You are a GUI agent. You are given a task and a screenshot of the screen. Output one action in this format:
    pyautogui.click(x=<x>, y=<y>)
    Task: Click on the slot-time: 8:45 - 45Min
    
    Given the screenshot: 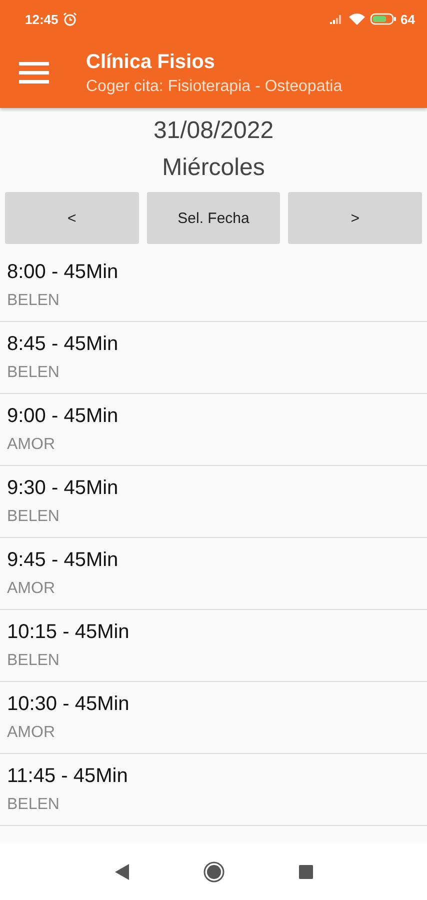 What is the action you would take?
    pyautogui.click(x=62, y=344)
    